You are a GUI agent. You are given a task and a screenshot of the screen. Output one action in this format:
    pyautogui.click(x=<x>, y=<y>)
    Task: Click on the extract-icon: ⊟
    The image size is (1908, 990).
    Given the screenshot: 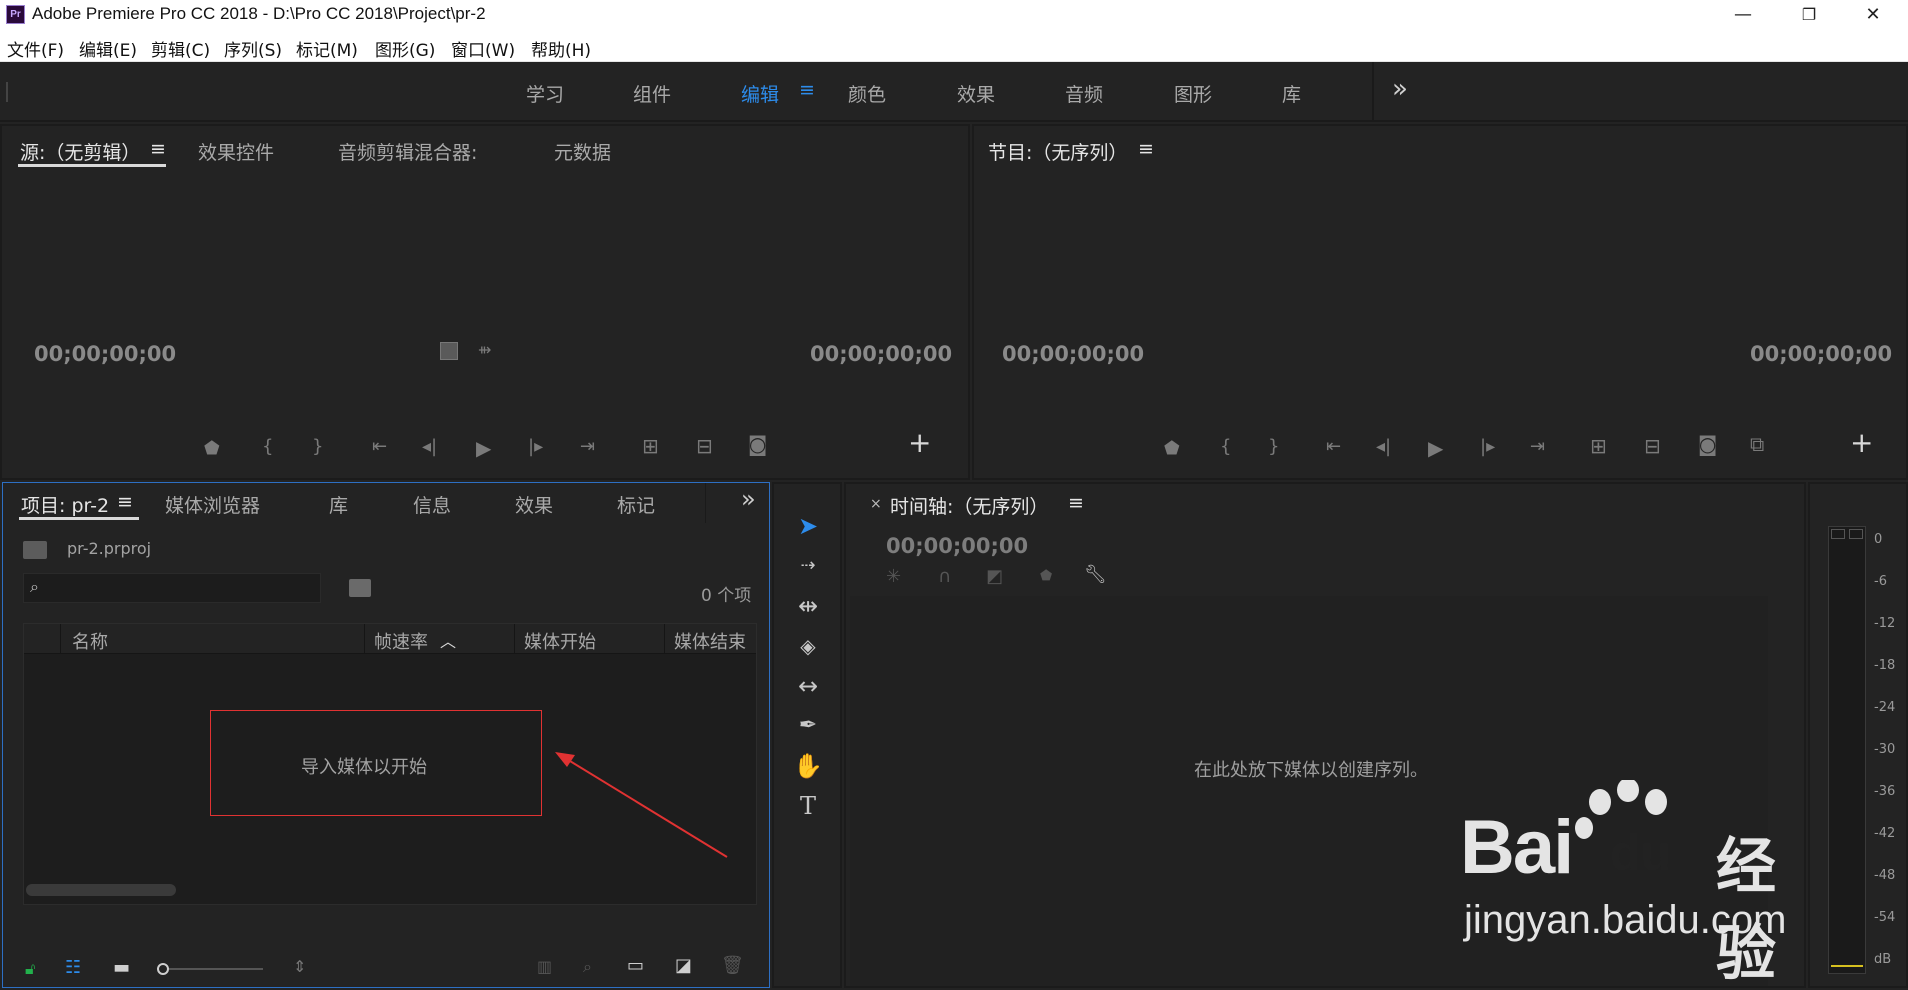 What is the action you would take?
    pyautogui.click(x=1652, y=446)
    